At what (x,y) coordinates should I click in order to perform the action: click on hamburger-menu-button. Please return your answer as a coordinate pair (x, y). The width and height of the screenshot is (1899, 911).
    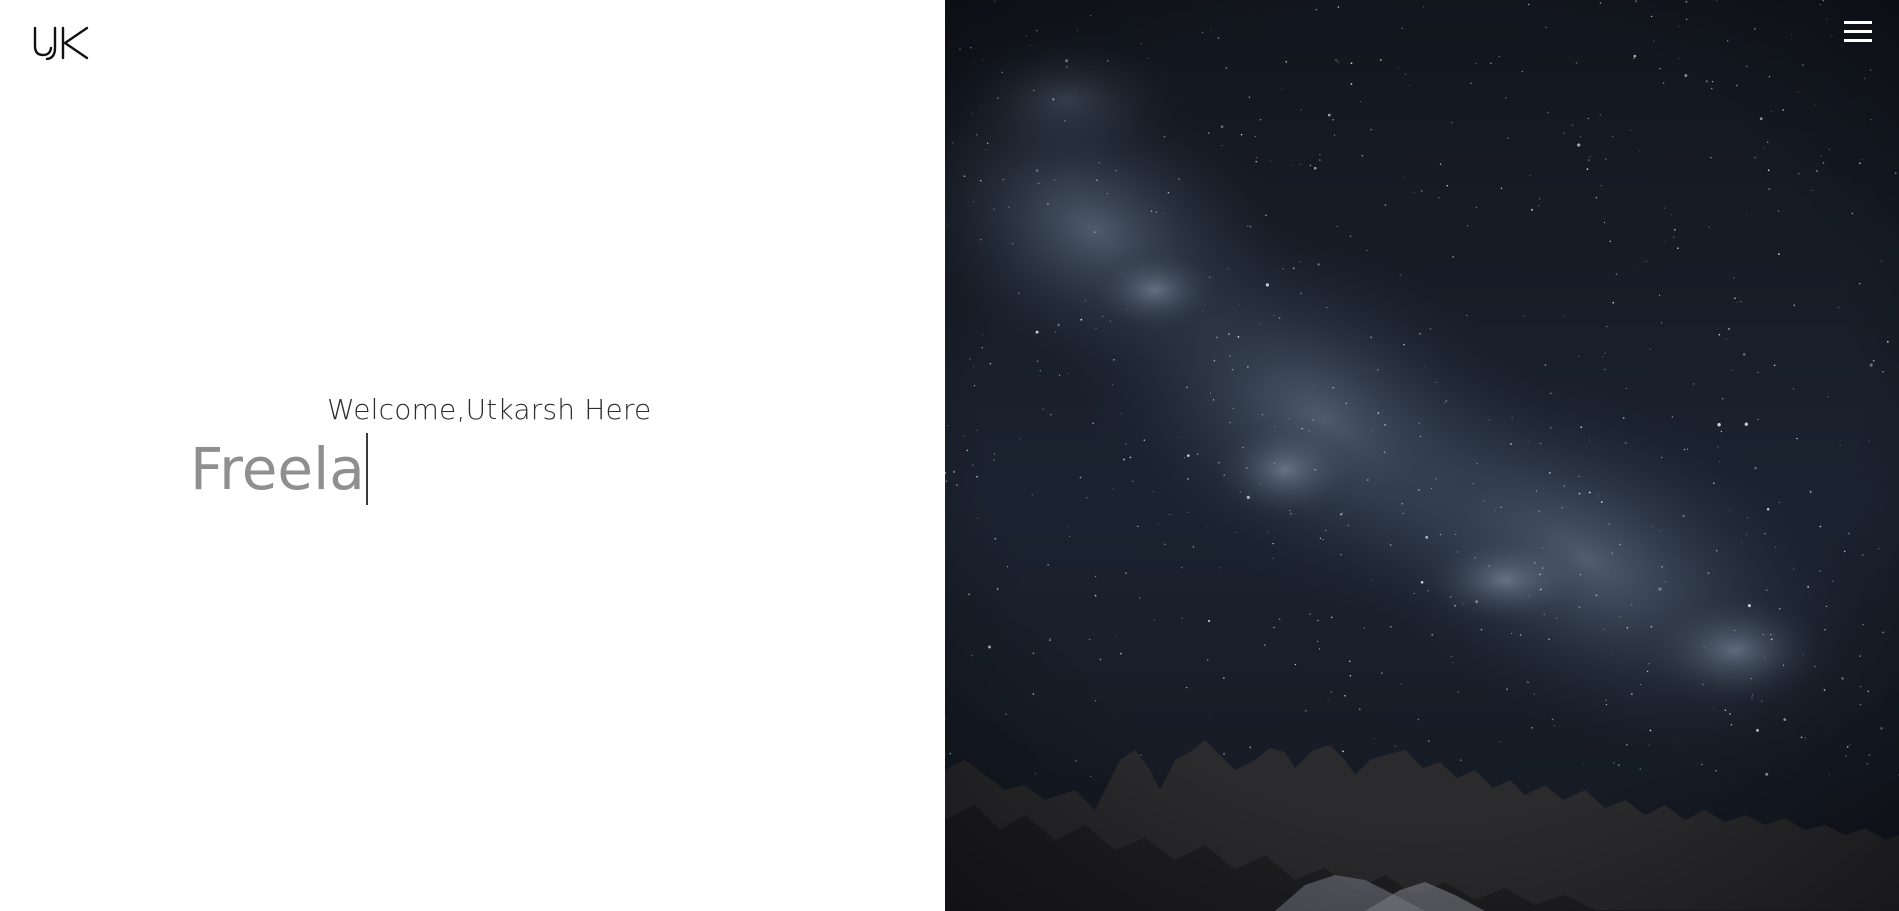
    Looking at the image, I should click on (1858, 31).